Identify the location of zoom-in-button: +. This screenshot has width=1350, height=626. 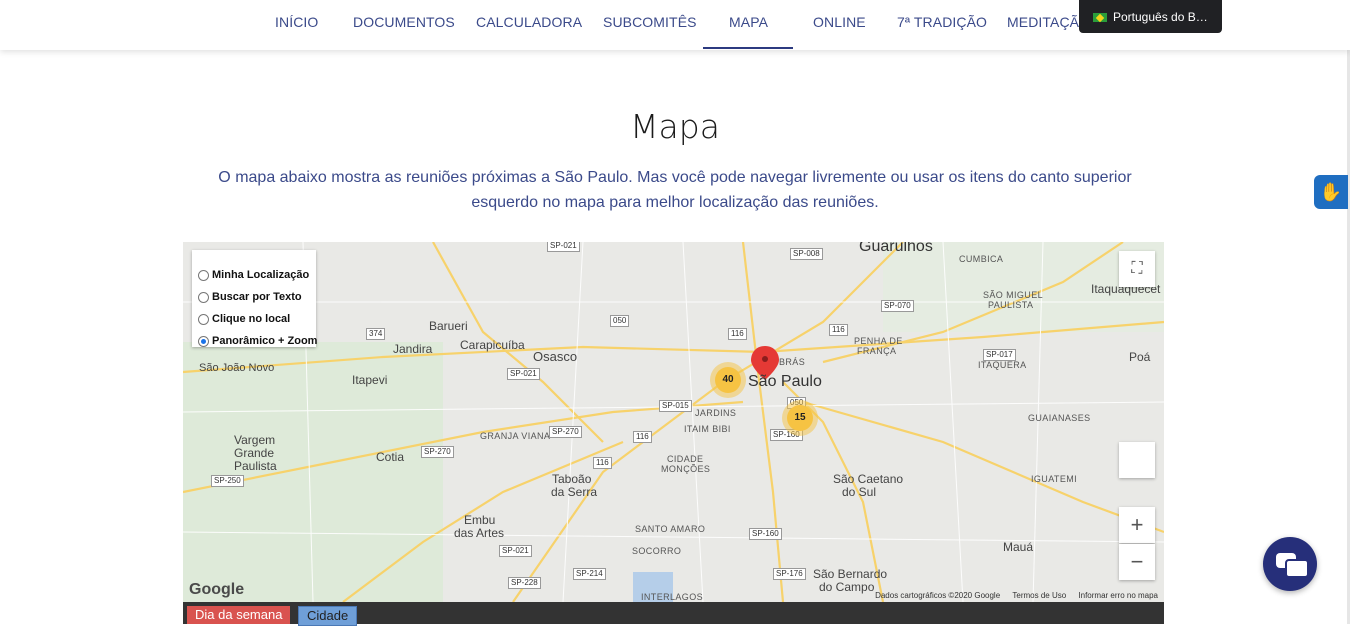
(1137, 525).